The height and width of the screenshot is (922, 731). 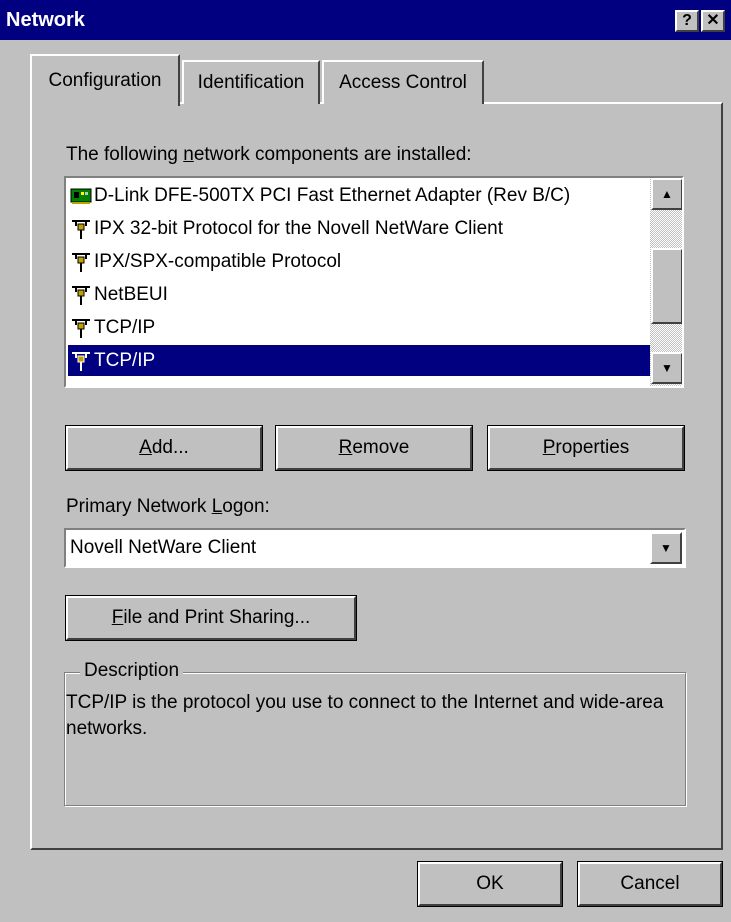 What do you see at coordinates (650, 884) in the screenshot?
I see `cancel-button: Cancel` at bounding box center [650, 884].